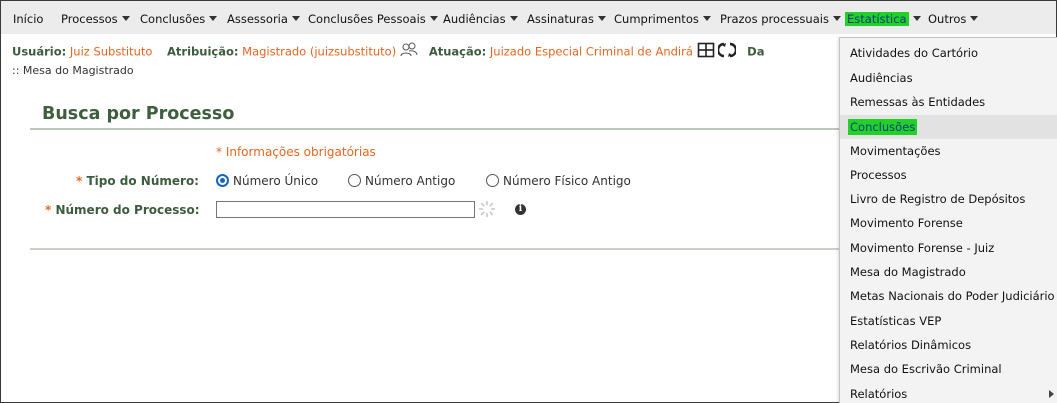  What do you see at coordinates (127, 210) in the screenshot?
I see `process-number-label-text: Número do Processo:` at bounding box center [127, 210].